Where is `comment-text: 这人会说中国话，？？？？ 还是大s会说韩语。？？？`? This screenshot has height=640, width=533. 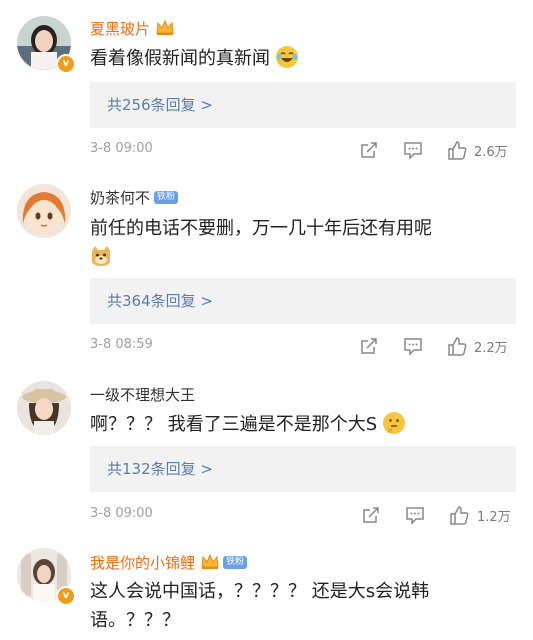 comment-text: 这人会说中国话，？？？？ 还是大s会说韩语。？？？ is located at coordinates (260, 606).